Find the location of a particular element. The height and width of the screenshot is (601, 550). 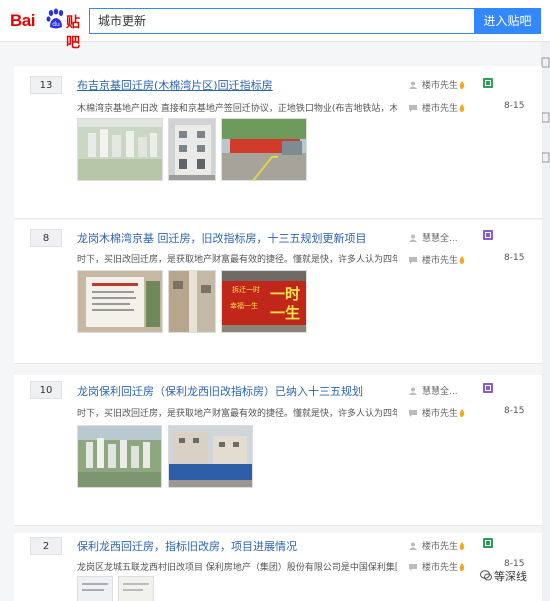

svg-text: du is located at coordinates (56, 24).